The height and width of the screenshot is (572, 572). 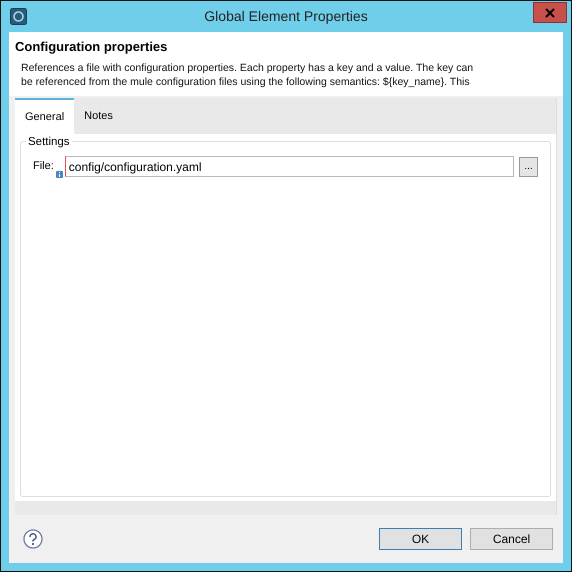 I want to click on close-icon, so click(x=550, y=13).